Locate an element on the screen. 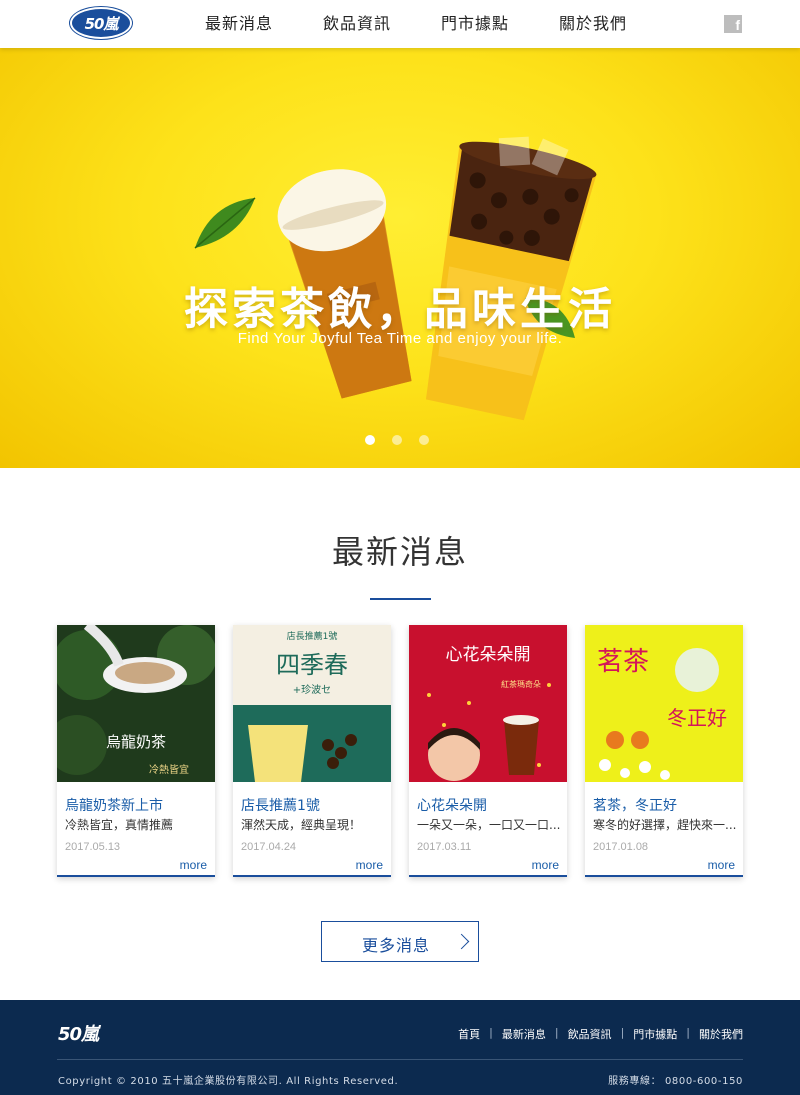  tapioca-tea-cup-image is located at coordinates (511, 278).